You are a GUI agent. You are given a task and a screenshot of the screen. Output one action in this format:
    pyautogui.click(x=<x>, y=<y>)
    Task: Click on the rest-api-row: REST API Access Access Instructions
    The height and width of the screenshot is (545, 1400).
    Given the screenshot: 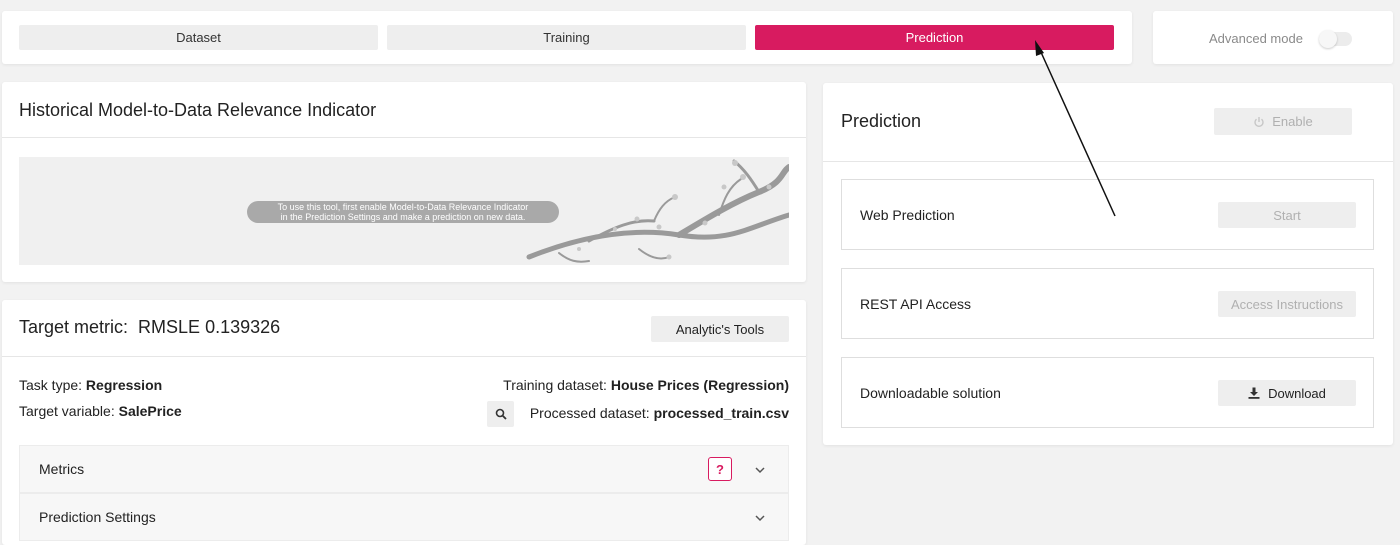 What is the action you would take?
    pyautogui.click(x=1107, y=303)
    